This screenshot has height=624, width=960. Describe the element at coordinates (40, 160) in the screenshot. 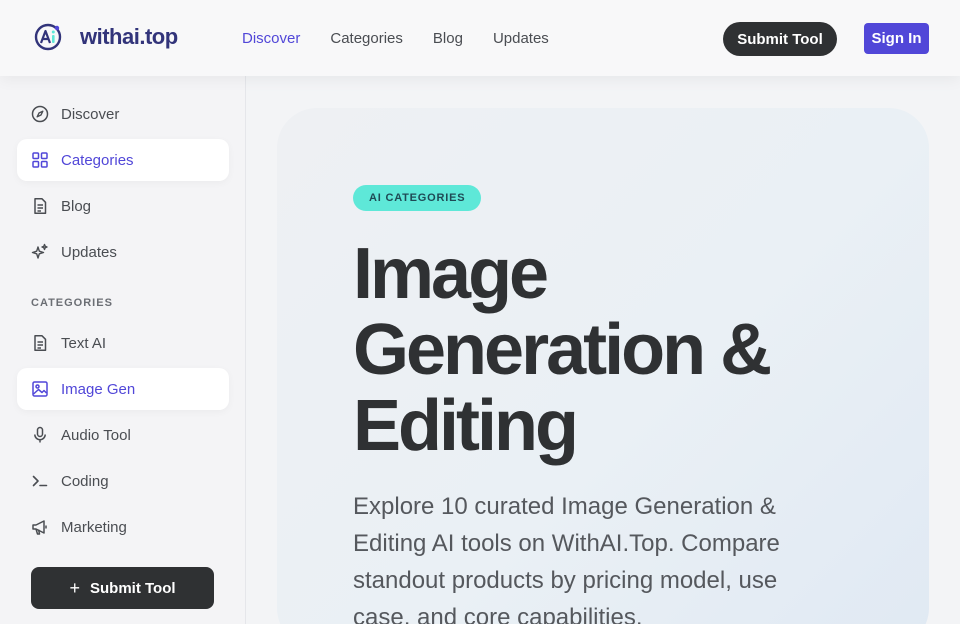

I see `grid-icon` at that location.